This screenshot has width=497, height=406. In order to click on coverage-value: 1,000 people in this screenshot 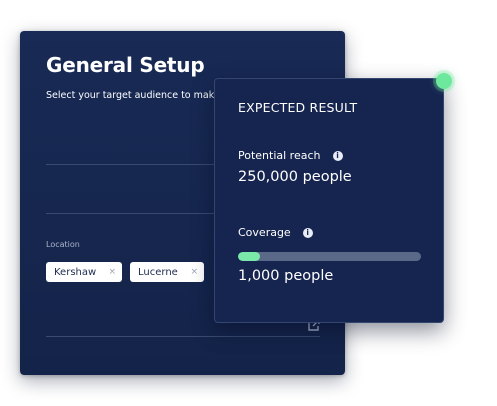, I will do `click(286, 276)`.